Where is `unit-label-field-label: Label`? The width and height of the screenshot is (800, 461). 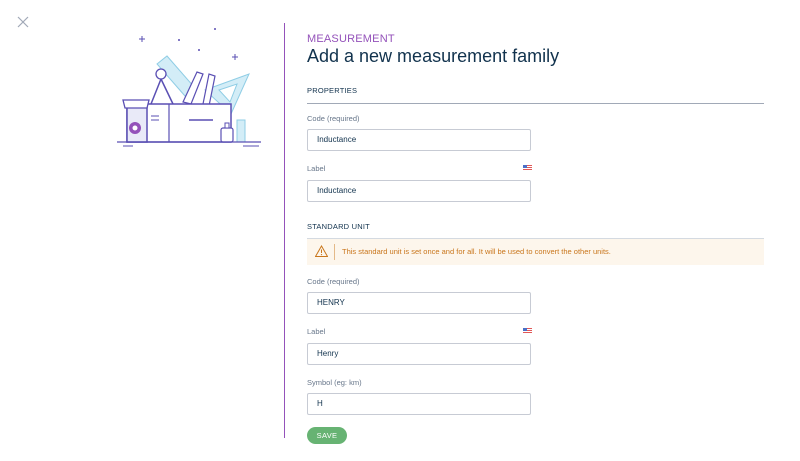
unit-label-field-label: Label is located at coordinates (316, 331).